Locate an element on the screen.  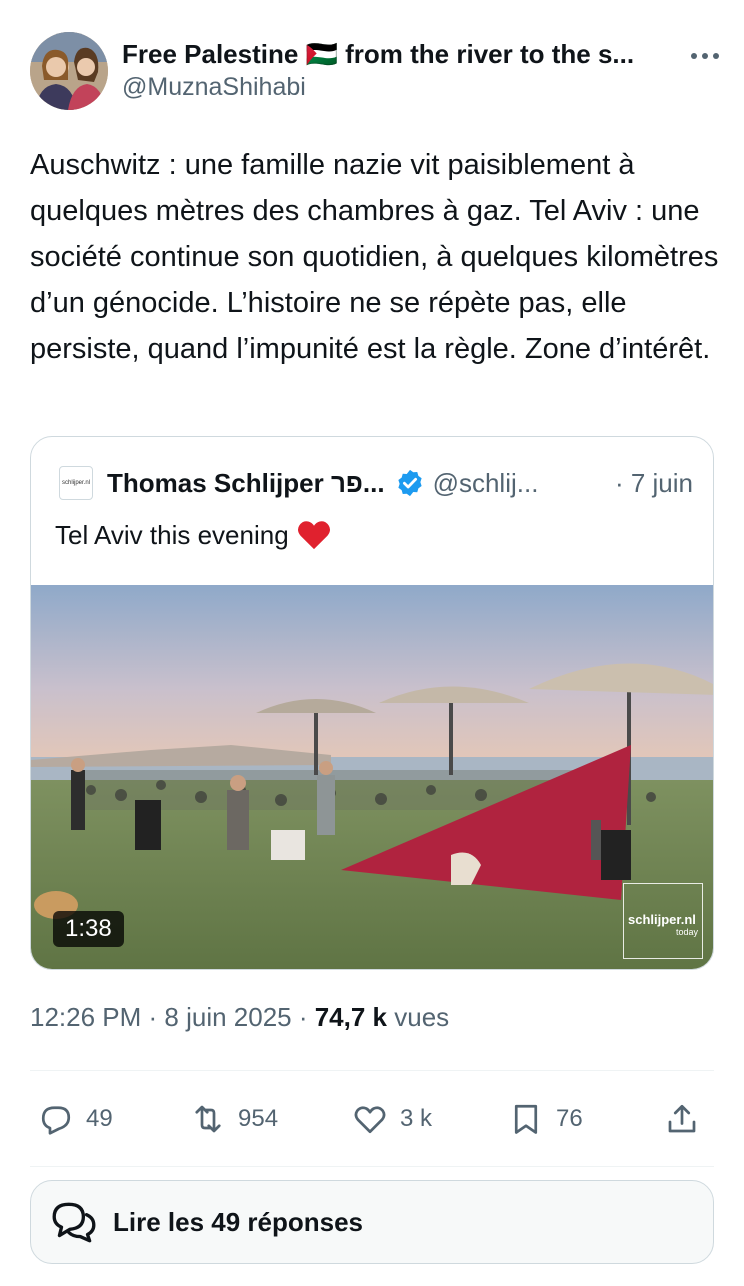
views-label: vues is located at coordinates (418, 1017).